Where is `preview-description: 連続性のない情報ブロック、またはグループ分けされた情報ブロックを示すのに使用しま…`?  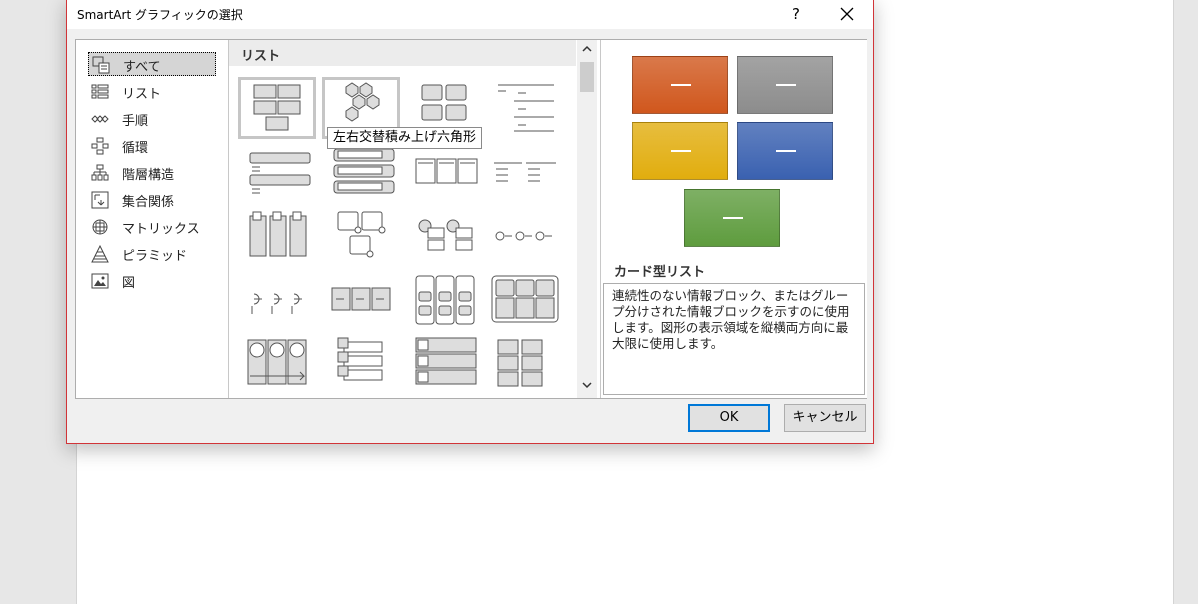
preview-description: 連続性のない情報ブロック、またはグループ分けされた情報ブロックを示すのに使用しま… is located at coordinates (734, 339).